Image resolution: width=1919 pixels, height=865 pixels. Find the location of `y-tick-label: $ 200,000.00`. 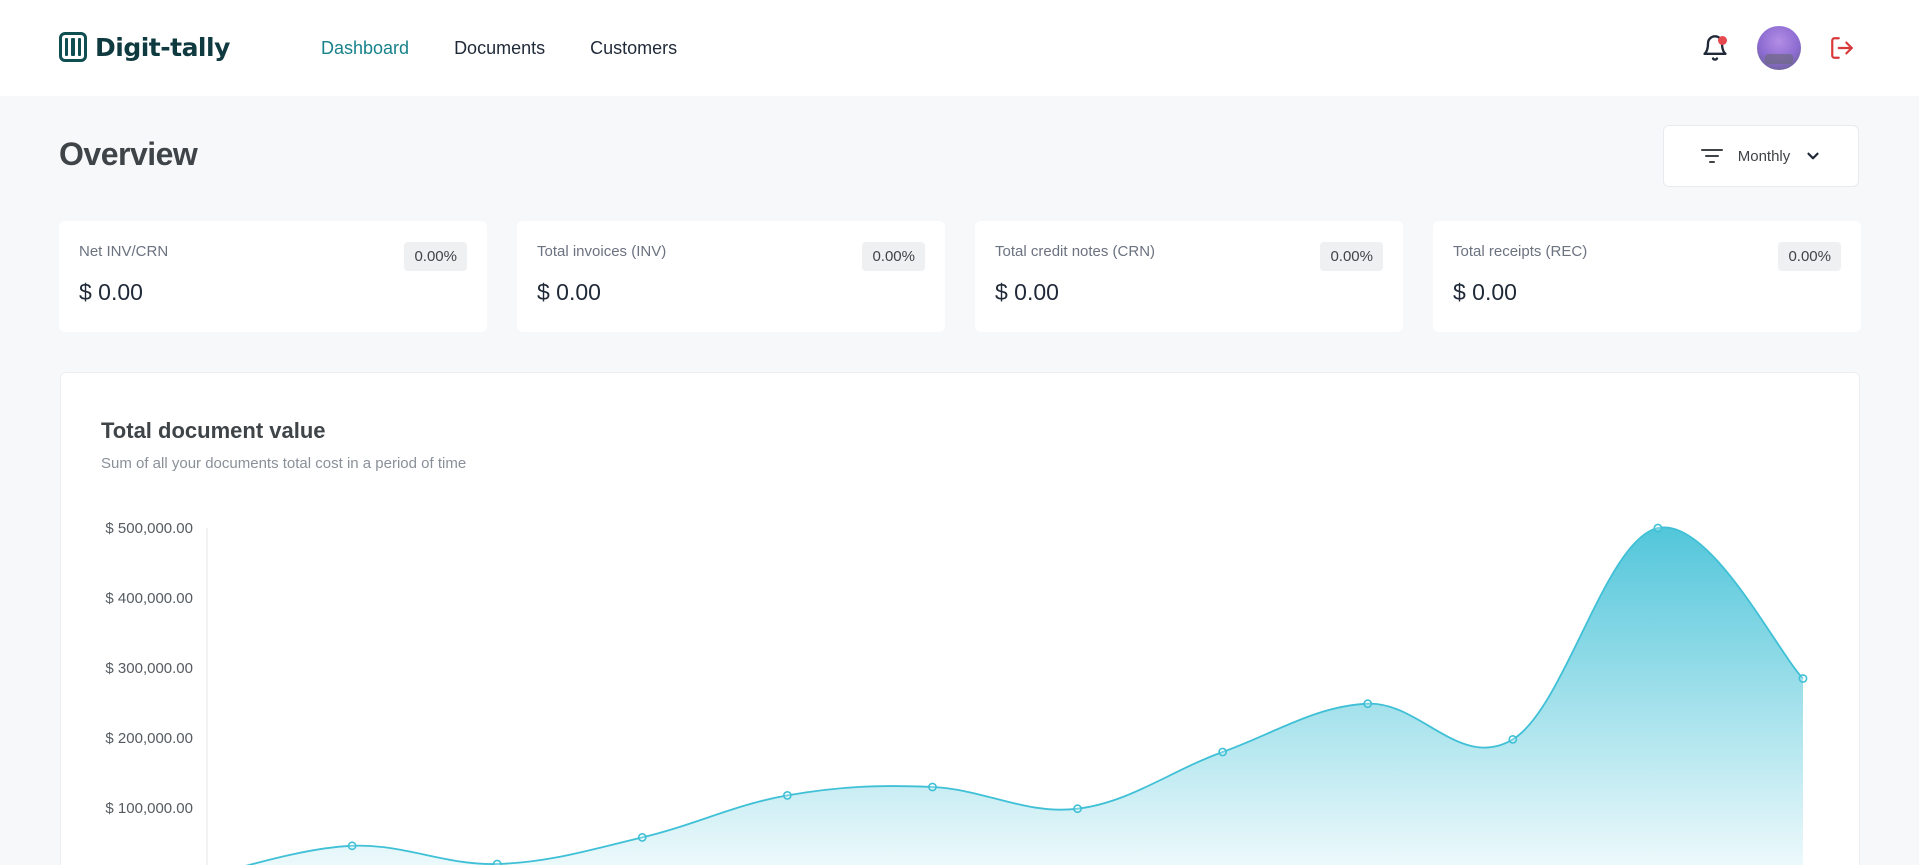

y-tick-label: $ 200,000.00 is located at coordinates (149, 738).